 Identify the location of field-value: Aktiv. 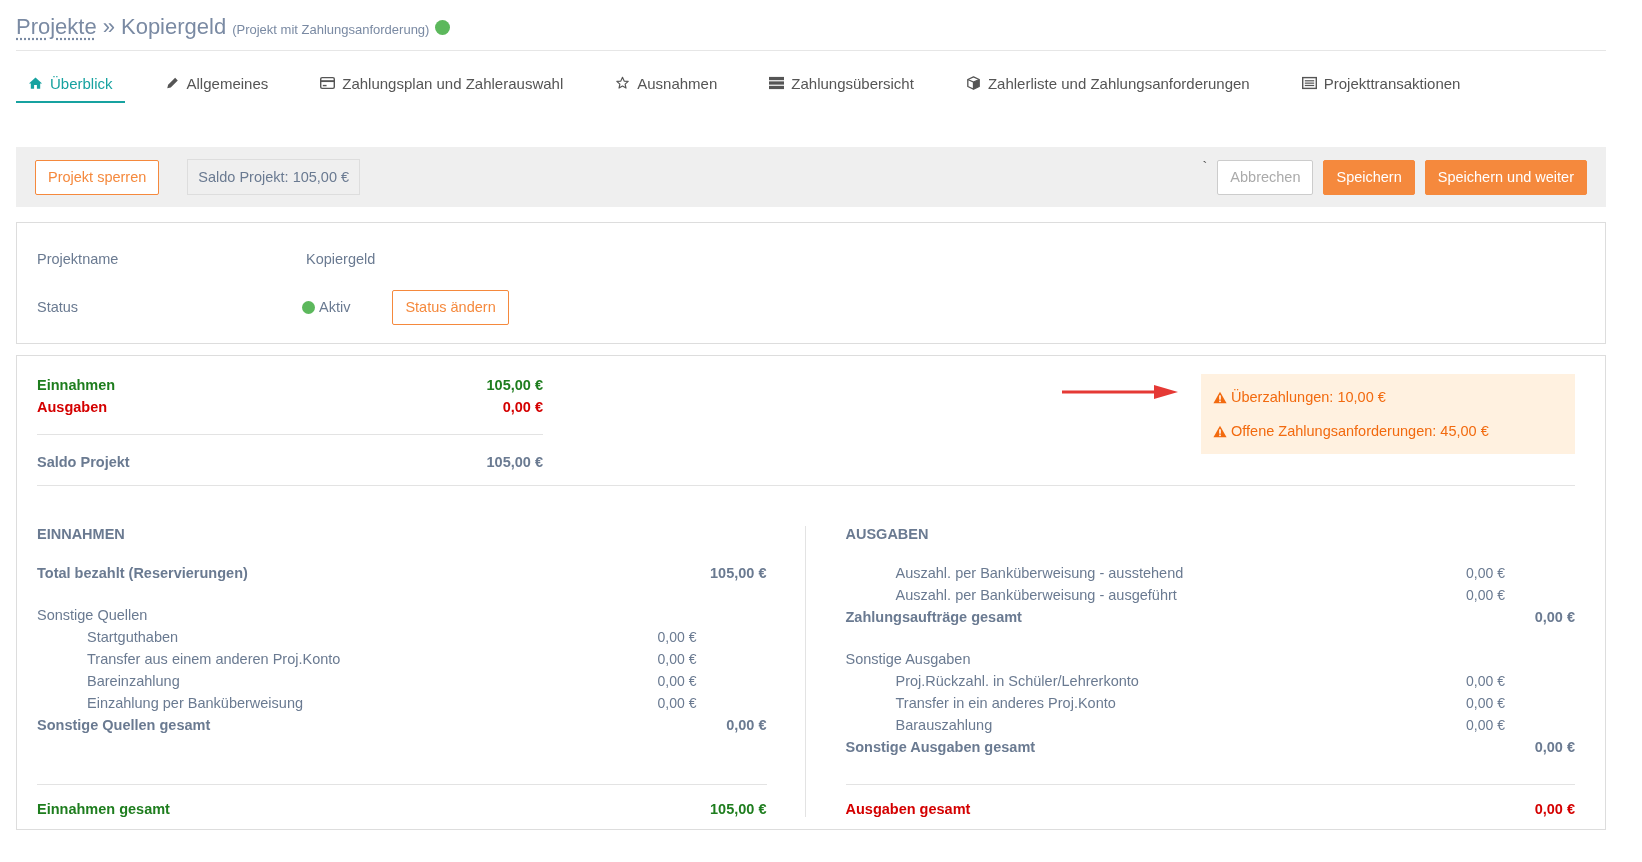
(335, 307).